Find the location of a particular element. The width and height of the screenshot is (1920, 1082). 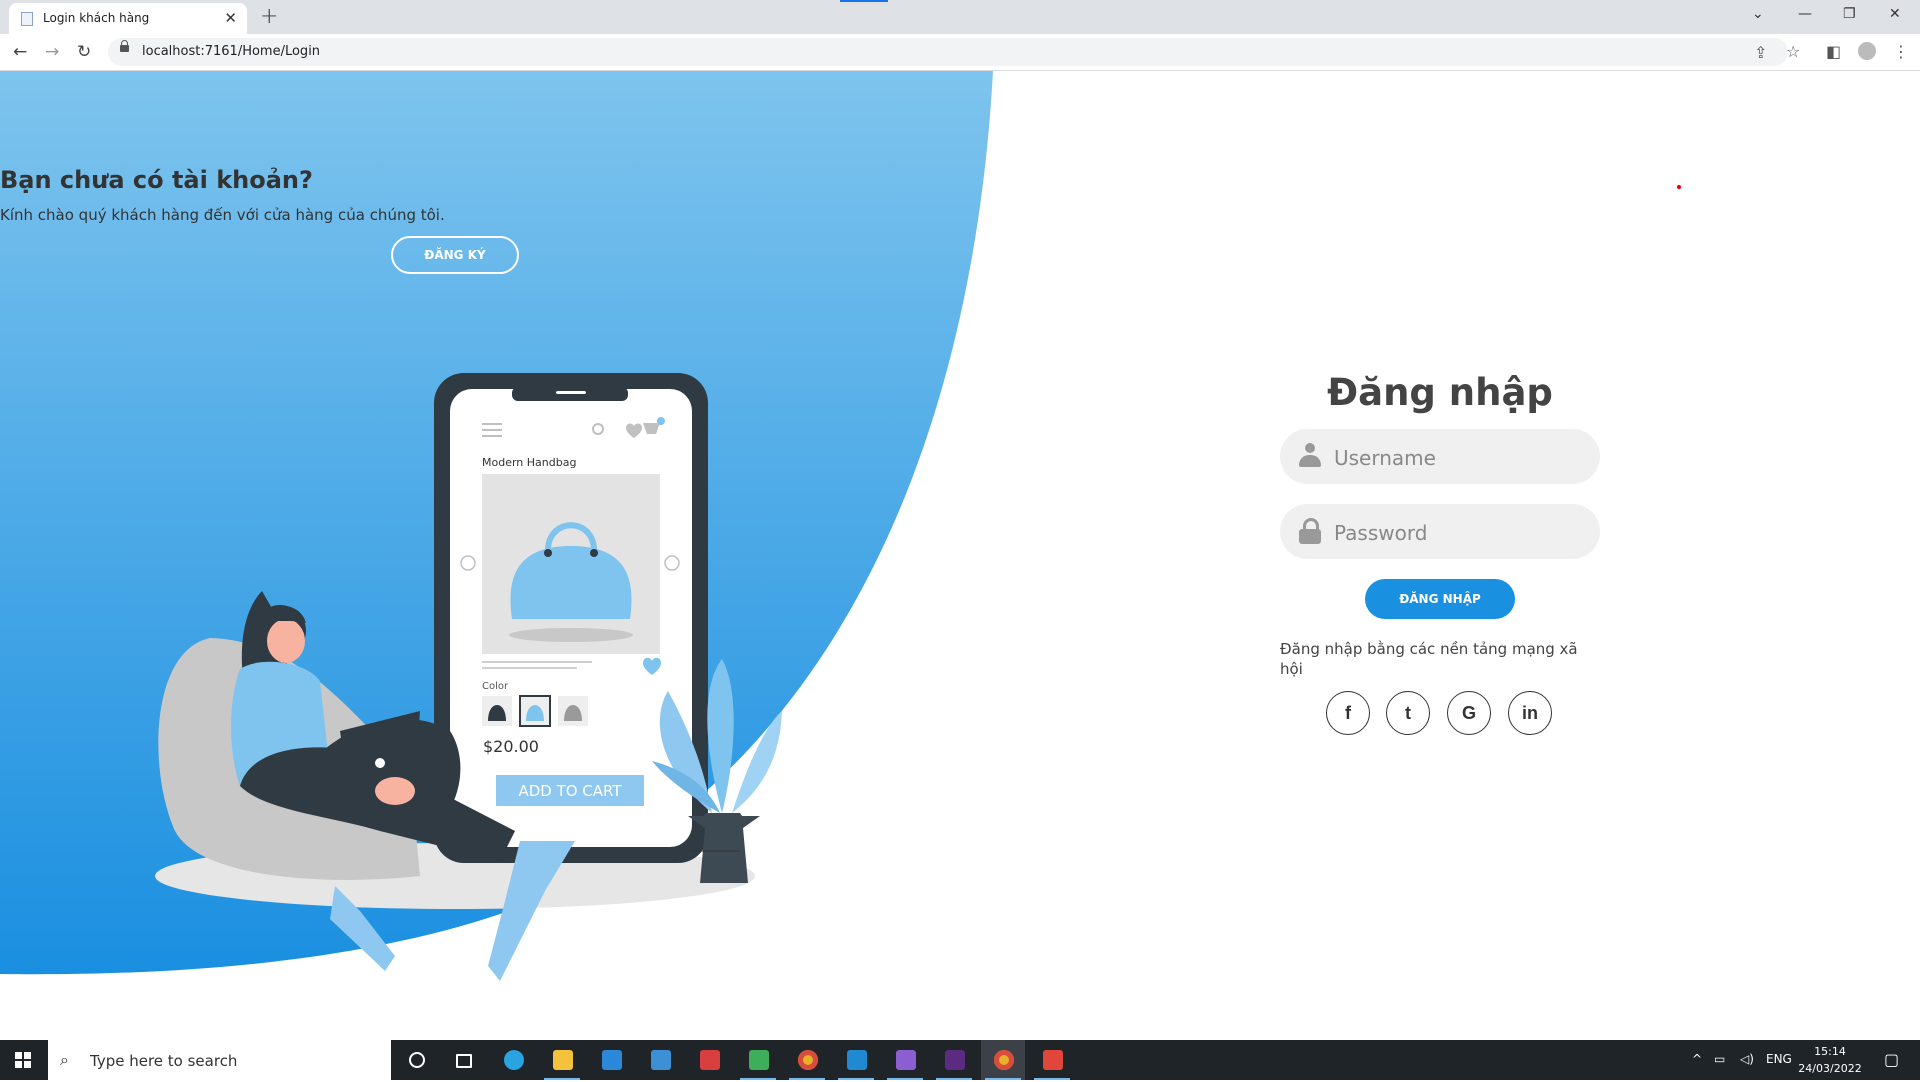

share-icon: ⇪ is located at coordinates (1760, 52).